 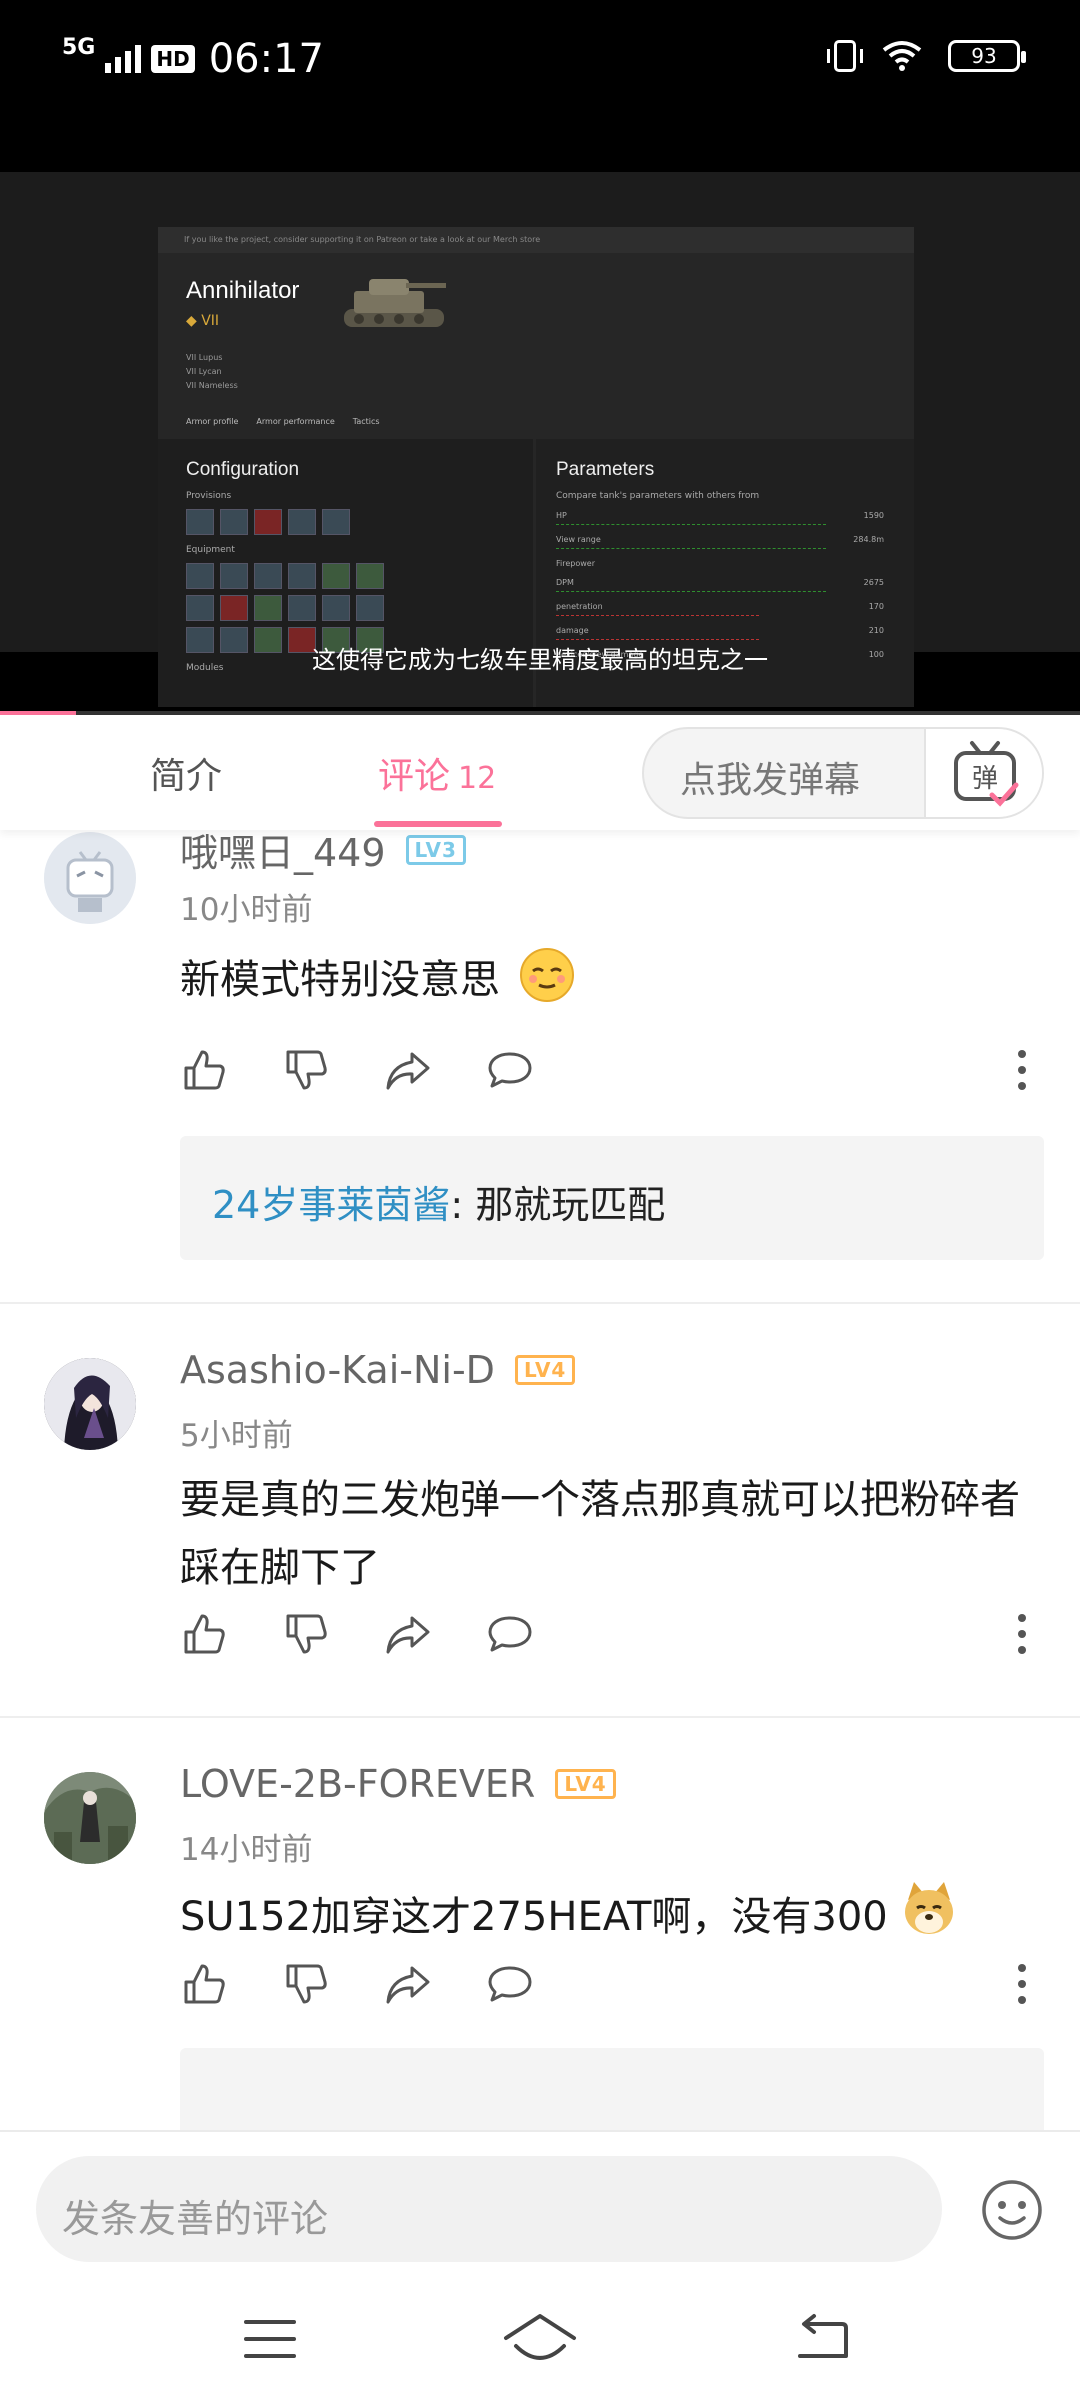 I want to click on reply-preview, so click(x=612, y=2089).